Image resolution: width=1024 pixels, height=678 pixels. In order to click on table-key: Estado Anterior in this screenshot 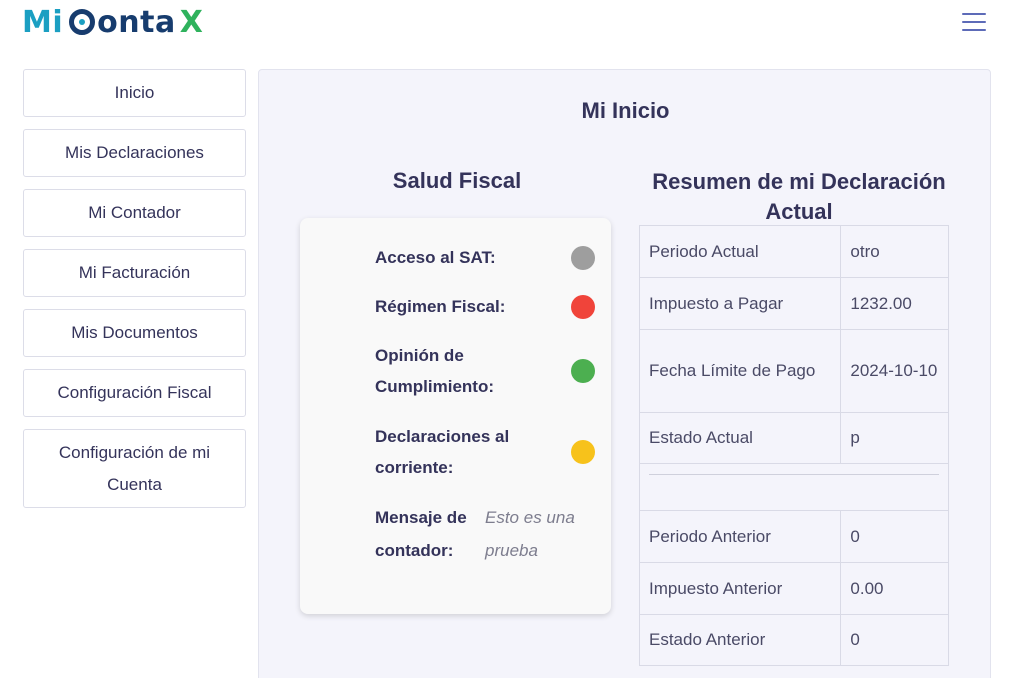, I will do `click(740, 640)`.